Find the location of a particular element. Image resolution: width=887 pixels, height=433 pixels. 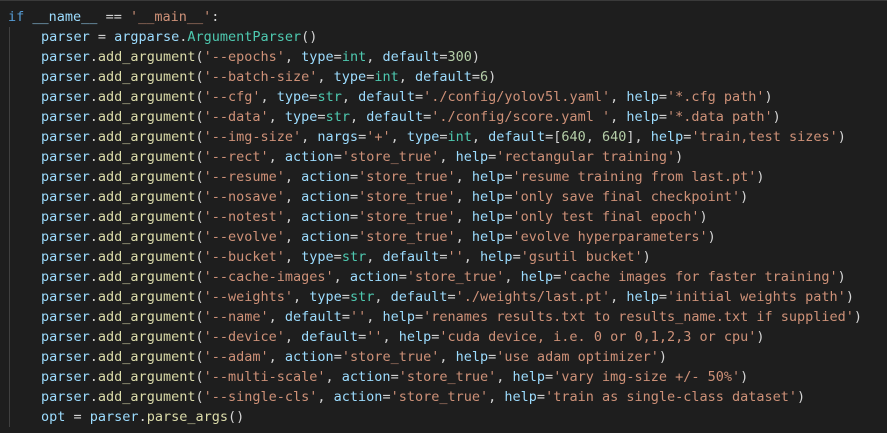

code-token-string: '*.cfg path' is located at coordinates (716, 97).